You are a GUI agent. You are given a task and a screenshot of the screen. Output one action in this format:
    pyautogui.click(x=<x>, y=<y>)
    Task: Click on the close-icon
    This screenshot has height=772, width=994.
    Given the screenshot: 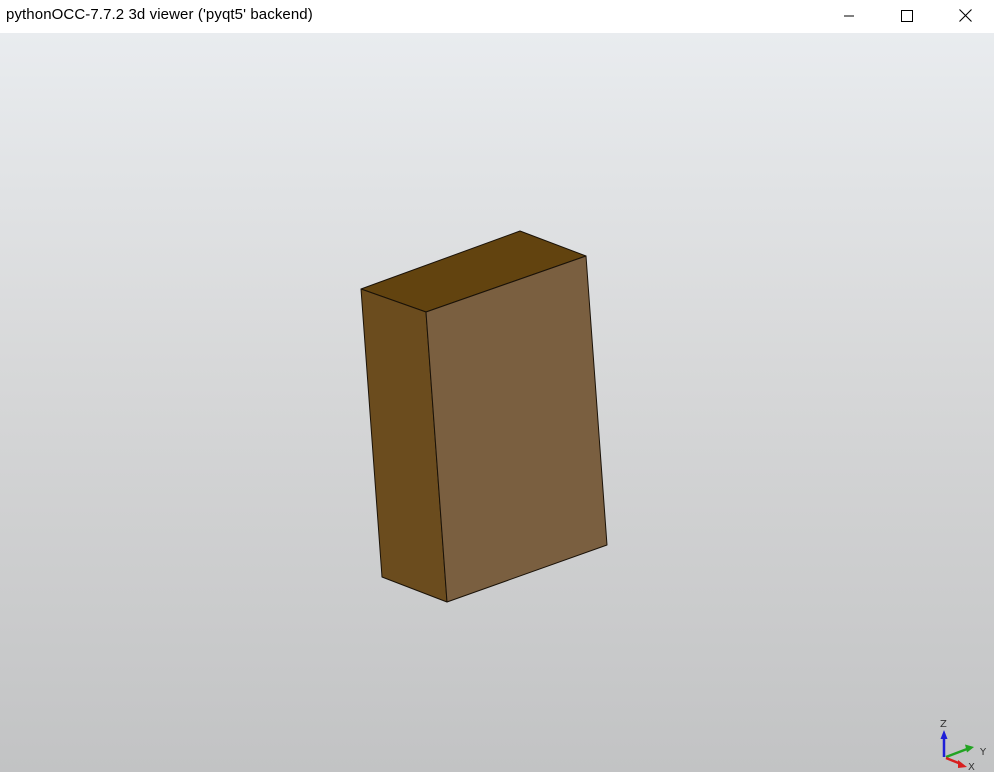 What is the action you would take?
    pyautogui.click(x=965, y=15)
    